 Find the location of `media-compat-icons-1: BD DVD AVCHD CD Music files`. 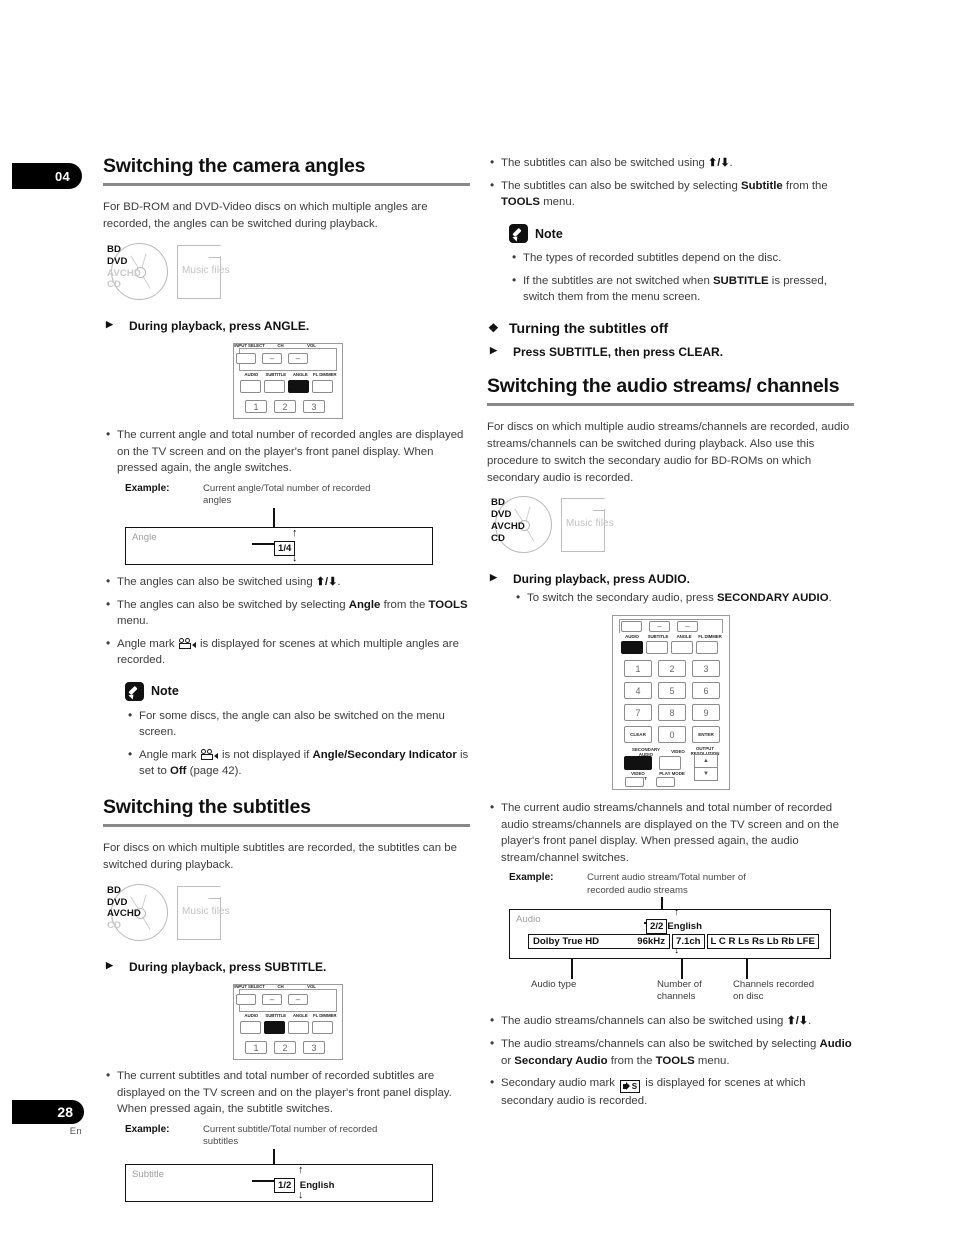

media-compat-icons-1: BD DVD AVCHD CD Music files is located at coordinates (288, 275).